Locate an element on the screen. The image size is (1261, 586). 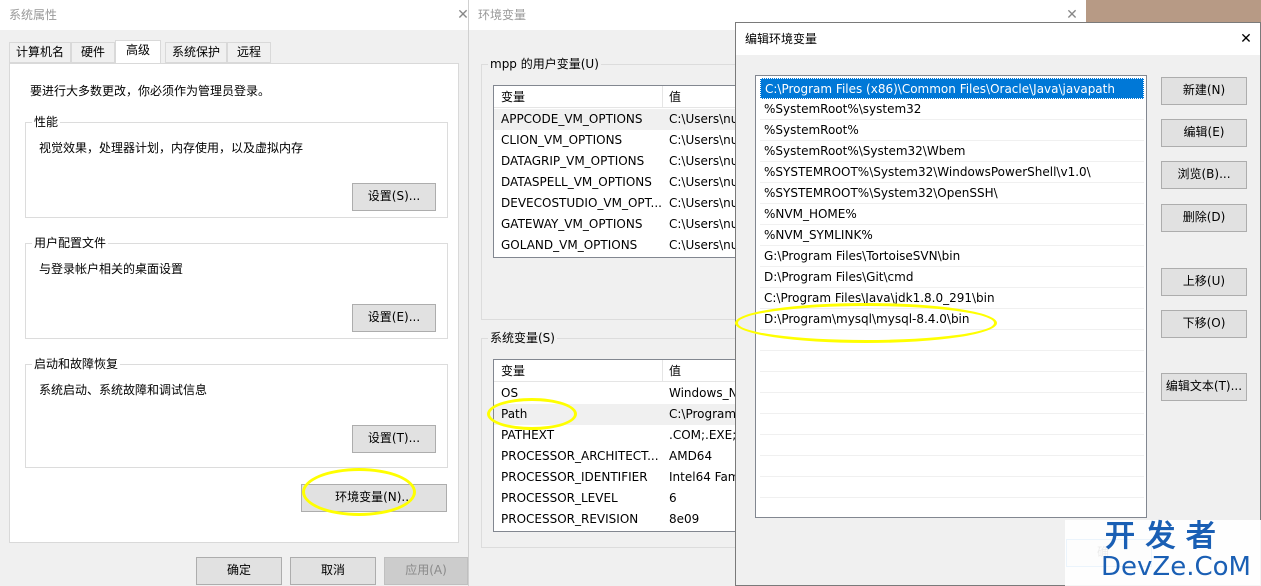
move-down-button: 下移(O) is located at coordinates (1204, 324).